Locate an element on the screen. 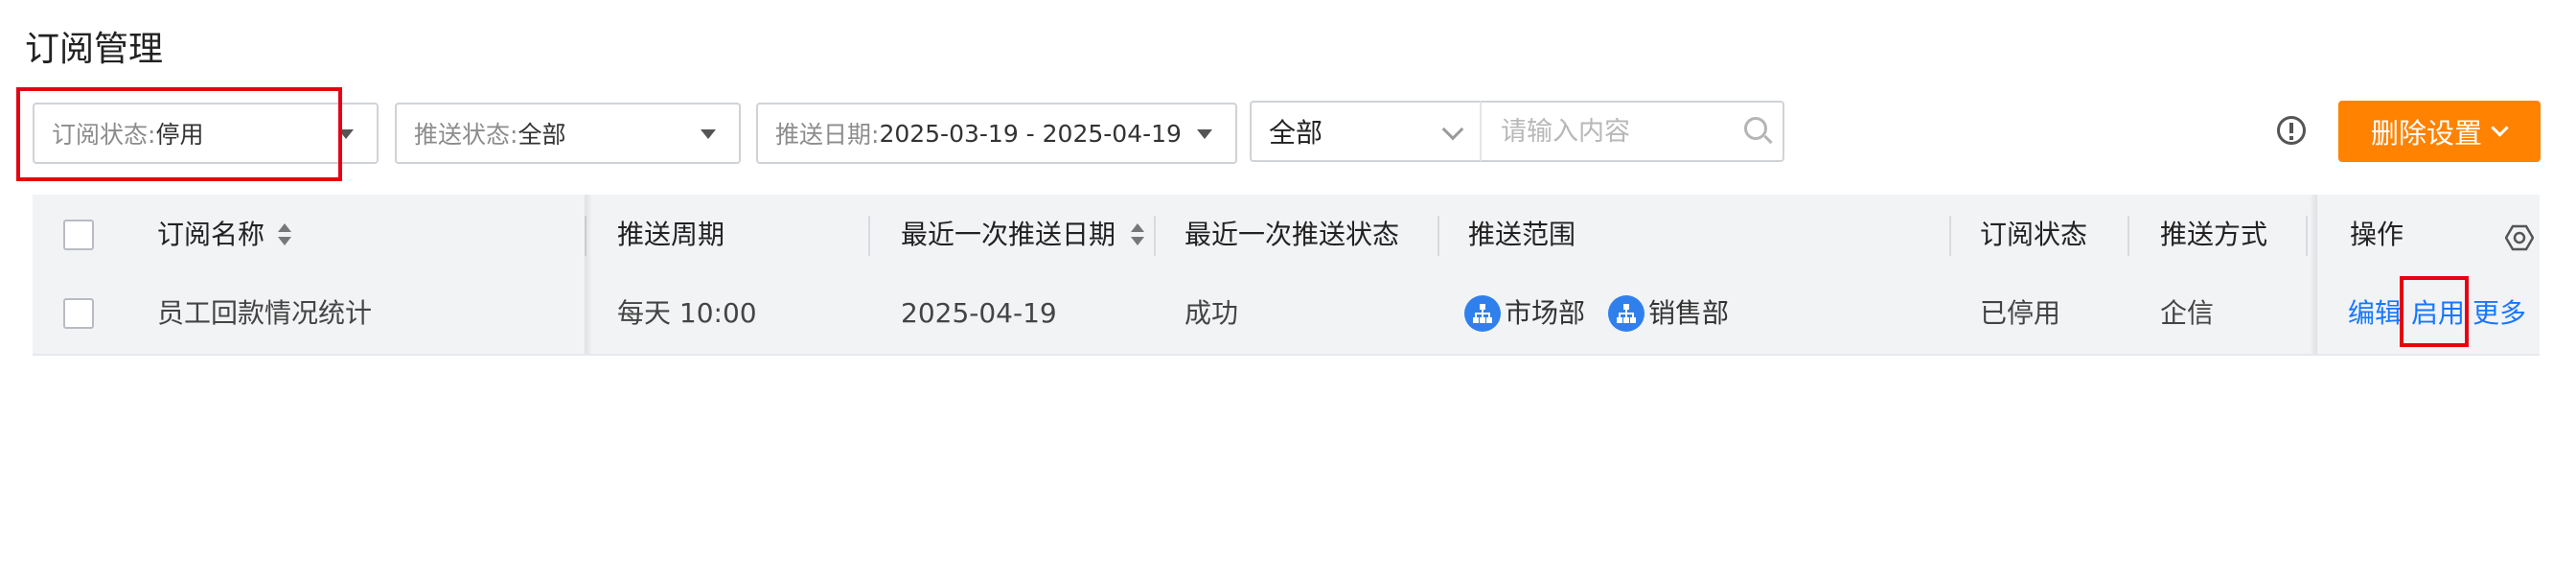  column-header-name: 订阅名称 is located at coordinates (211, 234).